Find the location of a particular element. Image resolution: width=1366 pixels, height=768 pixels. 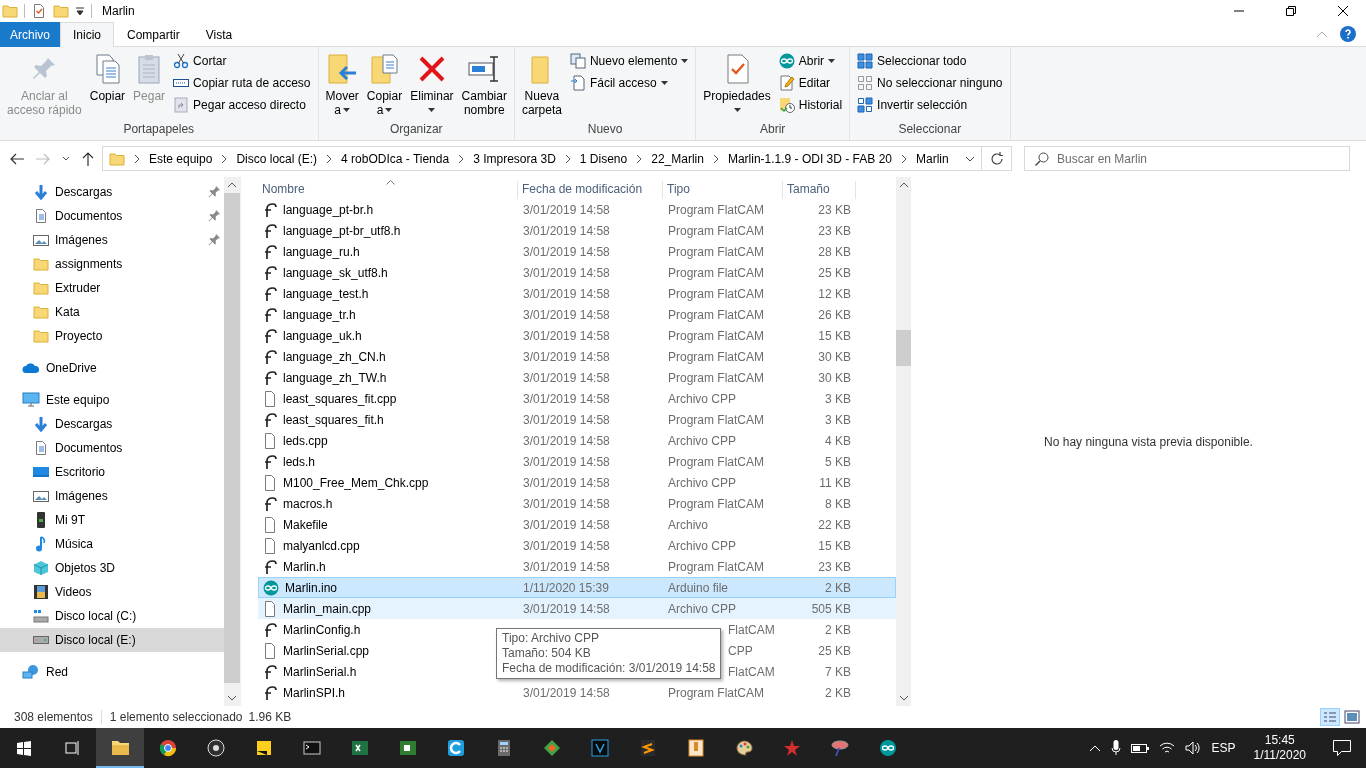

large-icons-view-icon is located at coordinates (1352, 717).